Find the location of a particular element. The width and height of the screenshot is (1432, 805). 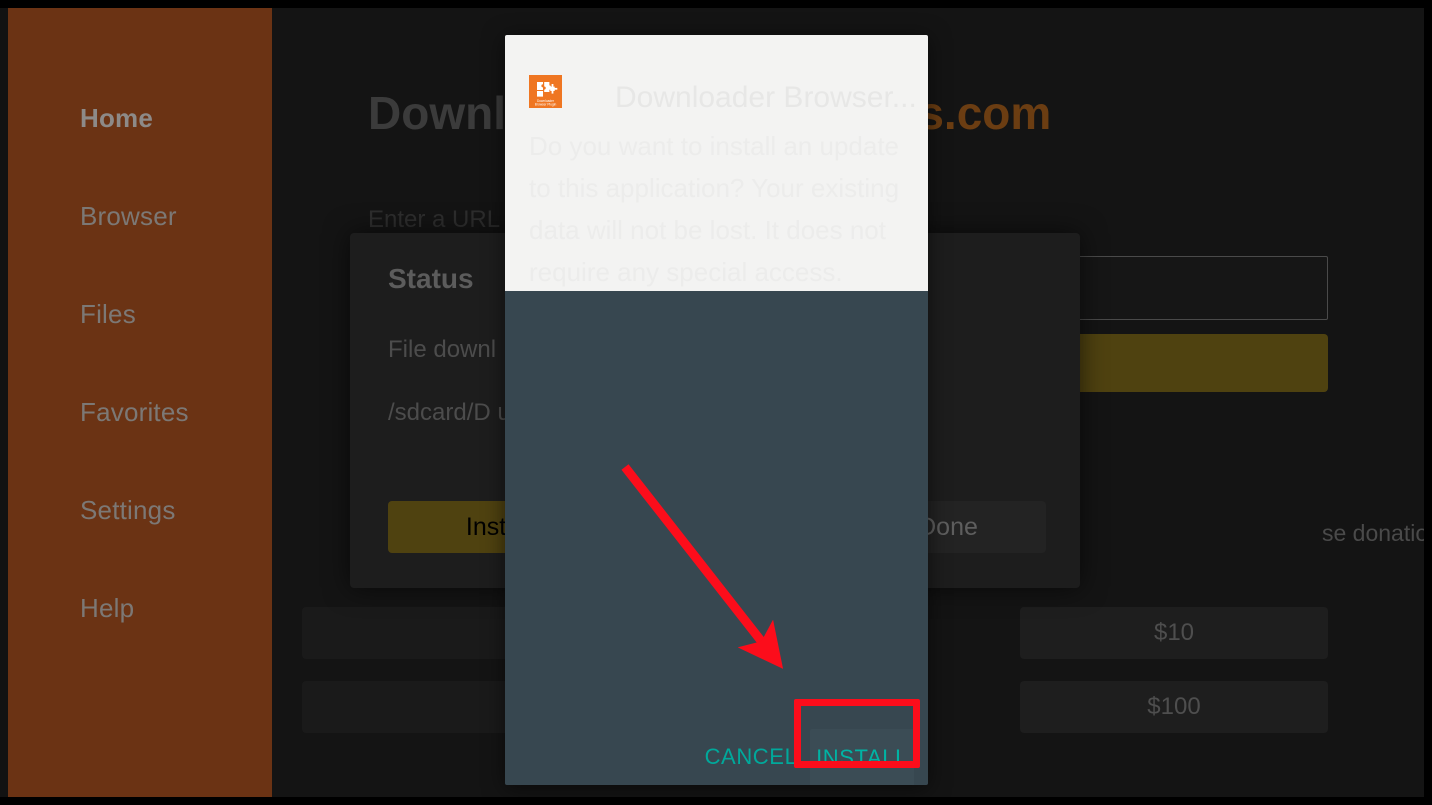

sidebar-item-files: Files is located at coordinates (140, 314).